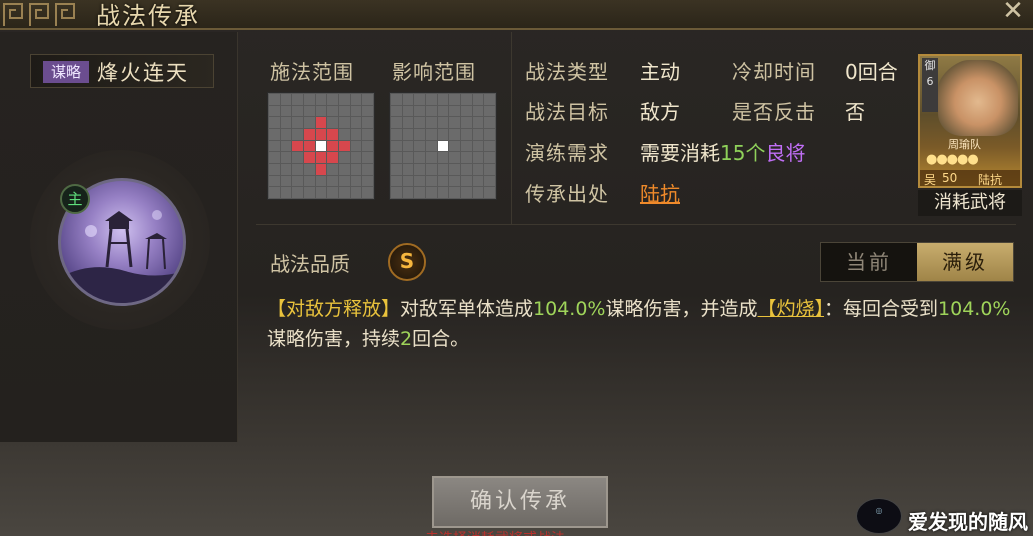 This screenshot has height=536, width=1033. What do you see at coordinates (406, 339) in the screenshot?
I see `desc-turns: 2` at bounding box center [406, 339].